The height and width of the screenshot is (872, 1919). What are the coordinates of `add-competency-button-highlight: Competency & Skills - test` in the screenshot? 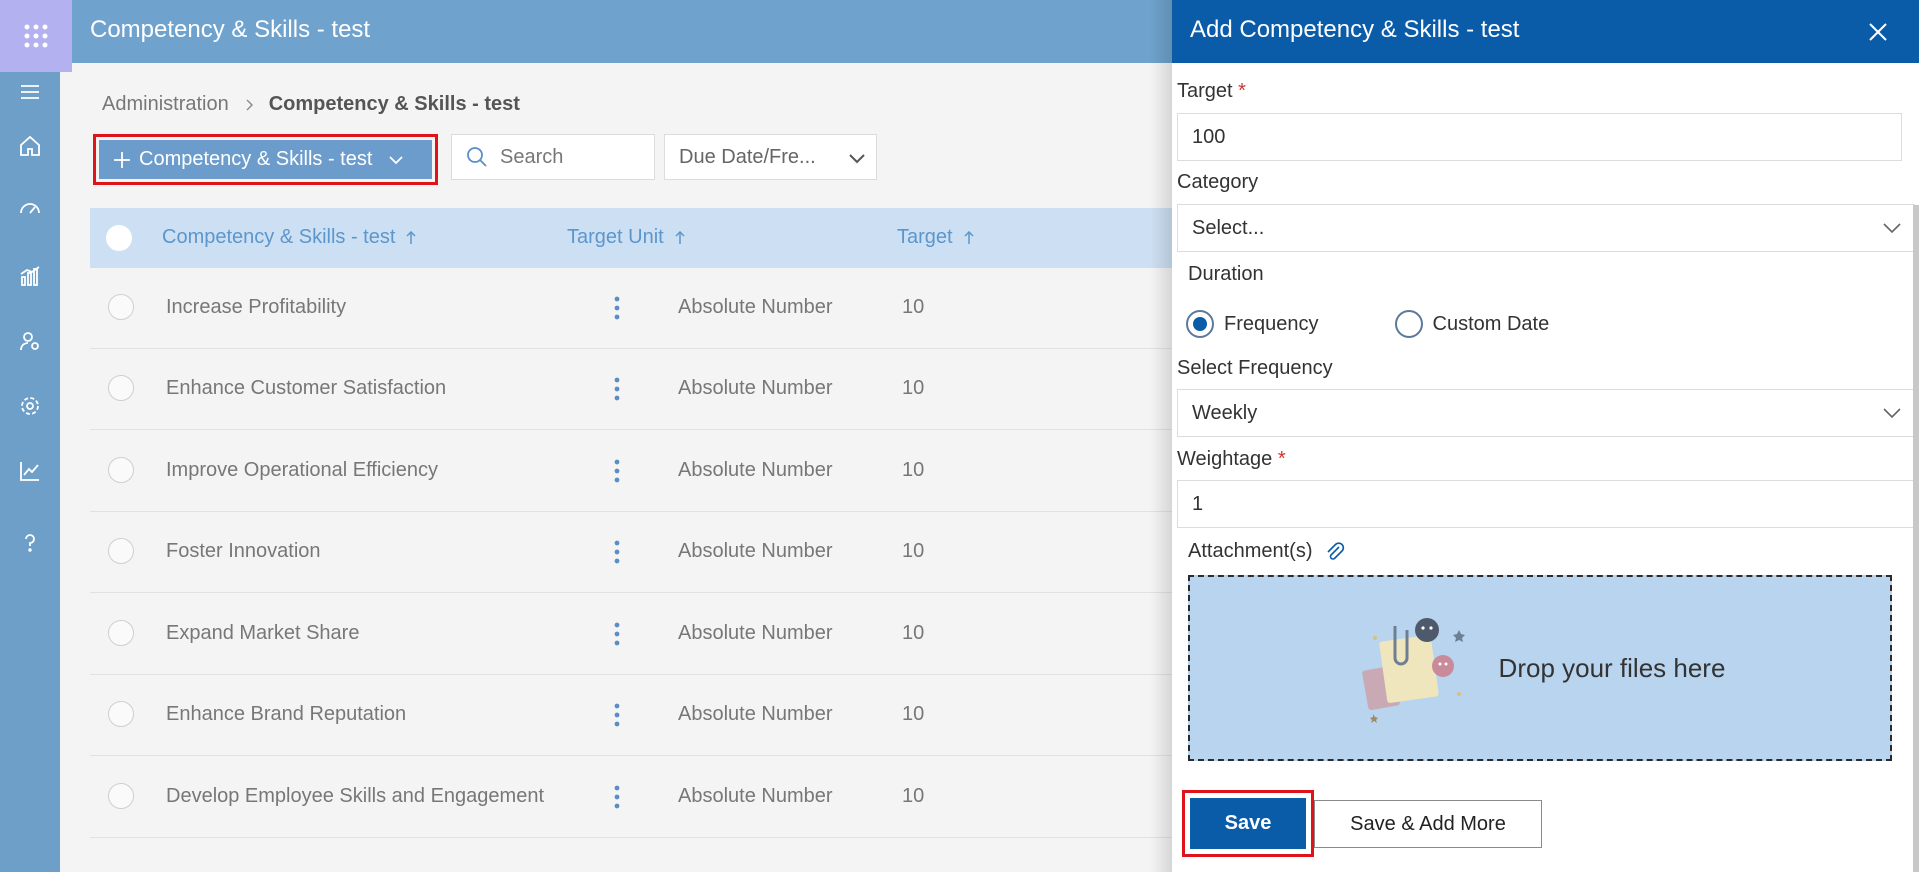 It's located at (265, 159).